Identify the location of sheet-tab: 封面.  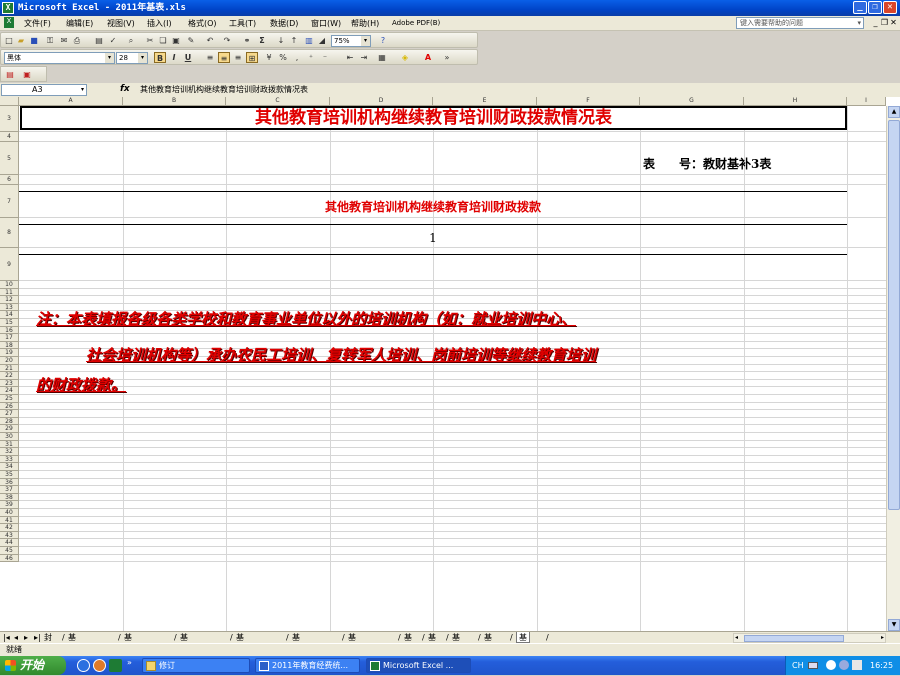
(48, 642).